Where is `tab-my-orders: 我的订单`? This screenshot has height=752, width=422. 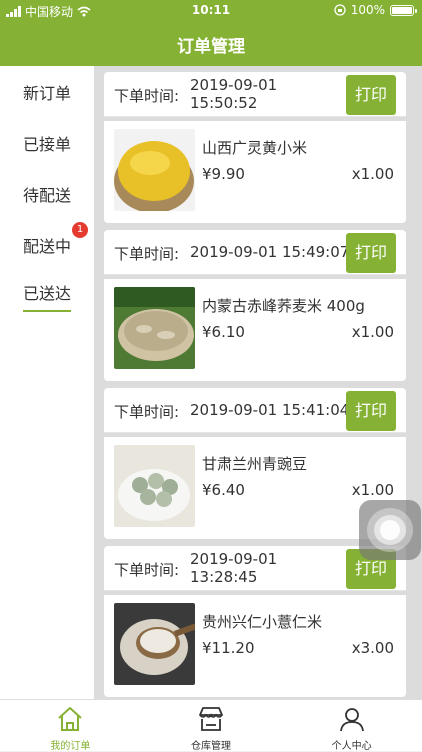 tab-my-orders: 我的订单 is located at coordinates (70, 726).